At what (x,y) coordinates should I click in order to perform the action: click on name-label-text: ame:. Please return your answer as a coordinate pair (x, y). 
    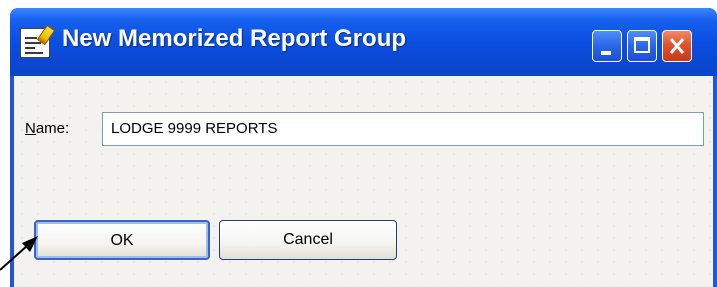
    Looking at the image, I should click on (52, 128).